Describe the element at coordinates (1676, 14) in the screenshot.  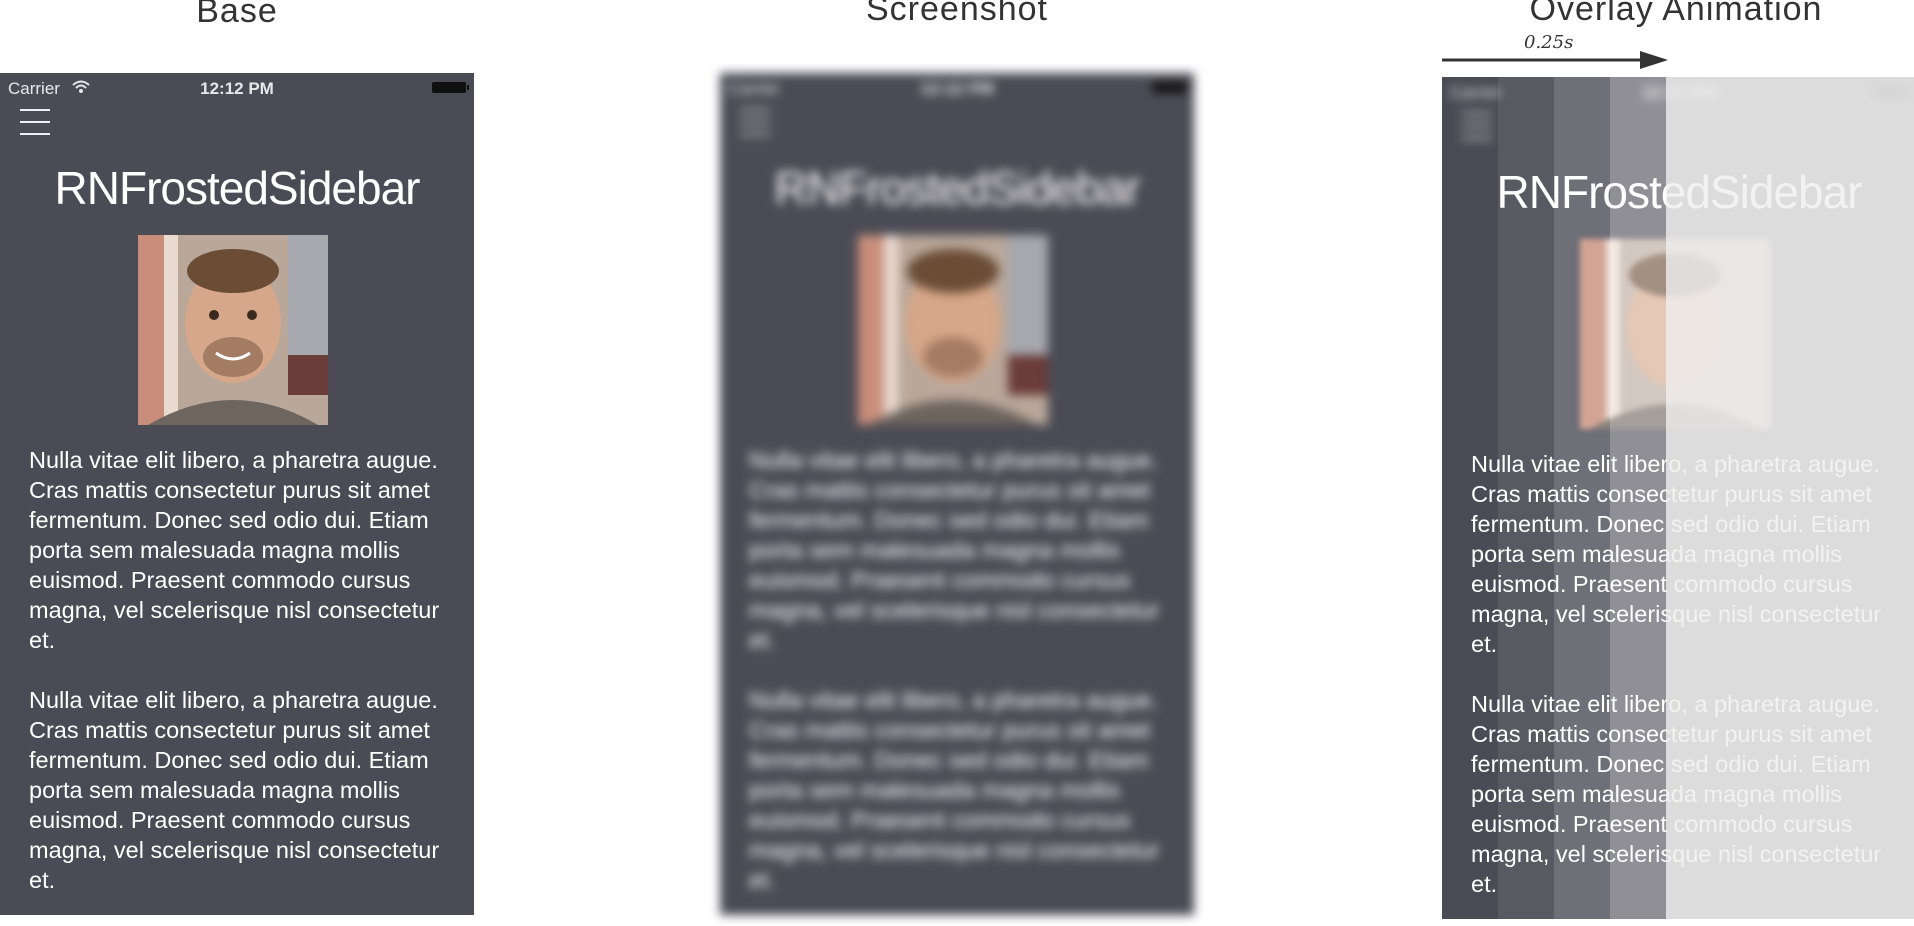
I see `overlay-column-title: Overlay Animation` at that location.